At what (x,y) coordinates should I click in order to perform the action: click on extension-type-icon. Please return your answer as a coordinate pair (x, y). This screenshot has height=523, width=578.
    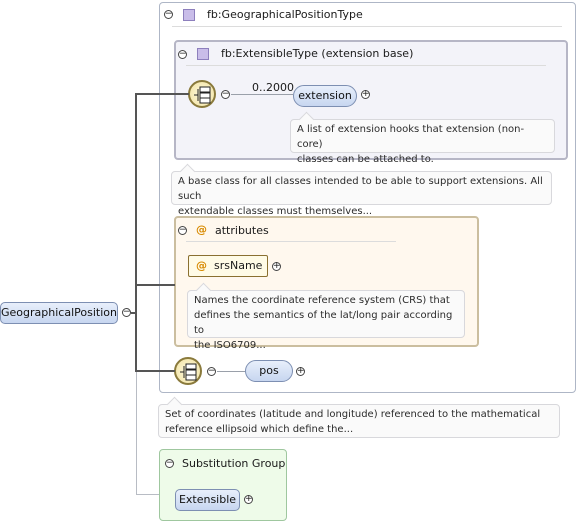
    Looking at the image, I should click on (203, 54).